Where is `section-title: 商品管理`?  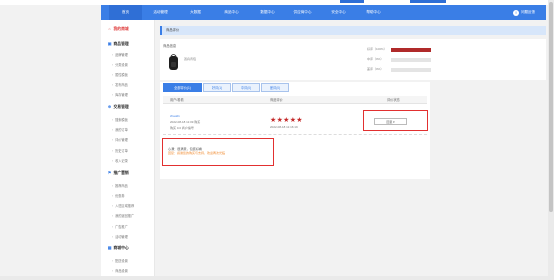 section-title: 商品管理 is located at coordinates (121, 44).